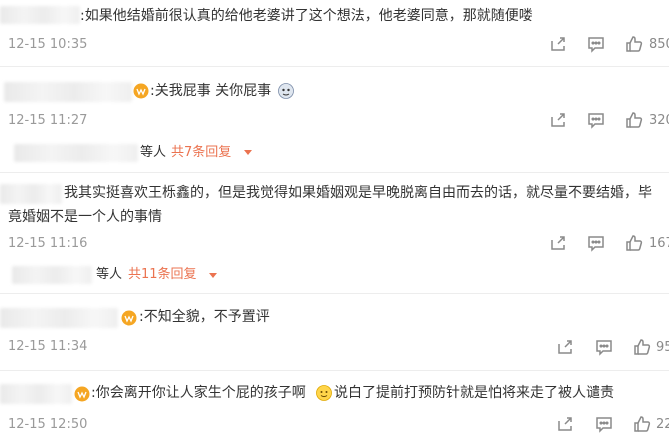  I want to click on like-count: 850, so click(659, 44).